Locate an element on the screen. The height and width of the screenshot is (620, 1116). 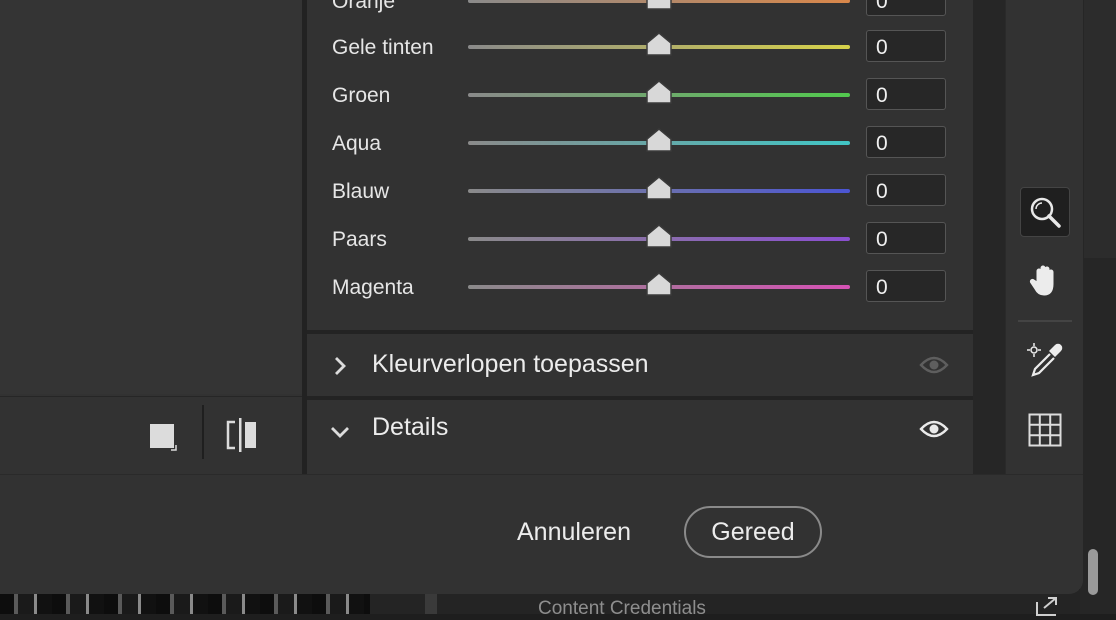
magnifier-icon is located at coordinates (1045, 212).